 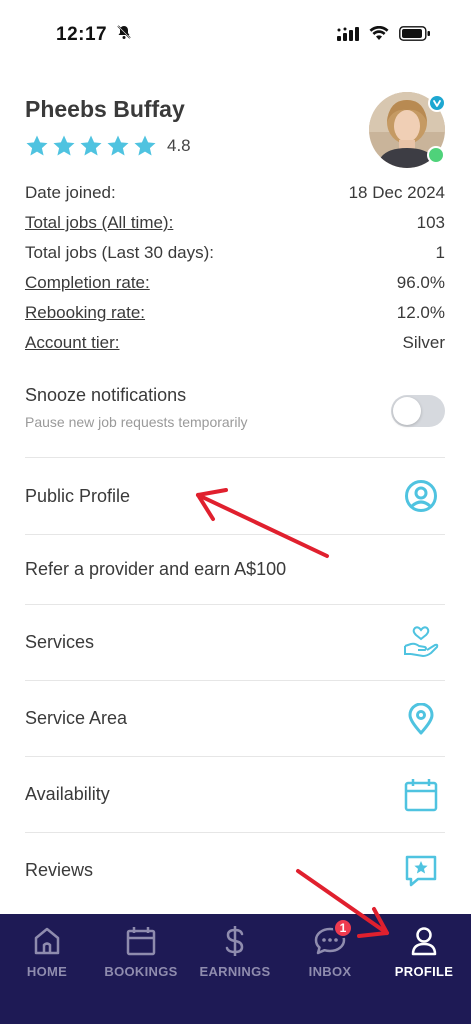 I want to click on stat-value: 1, so click(x=440, y=252).